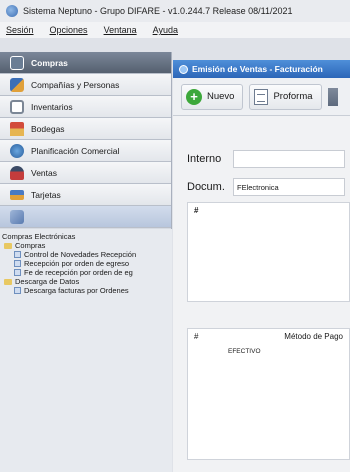 The image size is (350, 472). What do you see at coordinates (52, 106) in the screenshot?
I see `sidebar-item-label: Inventarios` at bounding box center [52, 106].